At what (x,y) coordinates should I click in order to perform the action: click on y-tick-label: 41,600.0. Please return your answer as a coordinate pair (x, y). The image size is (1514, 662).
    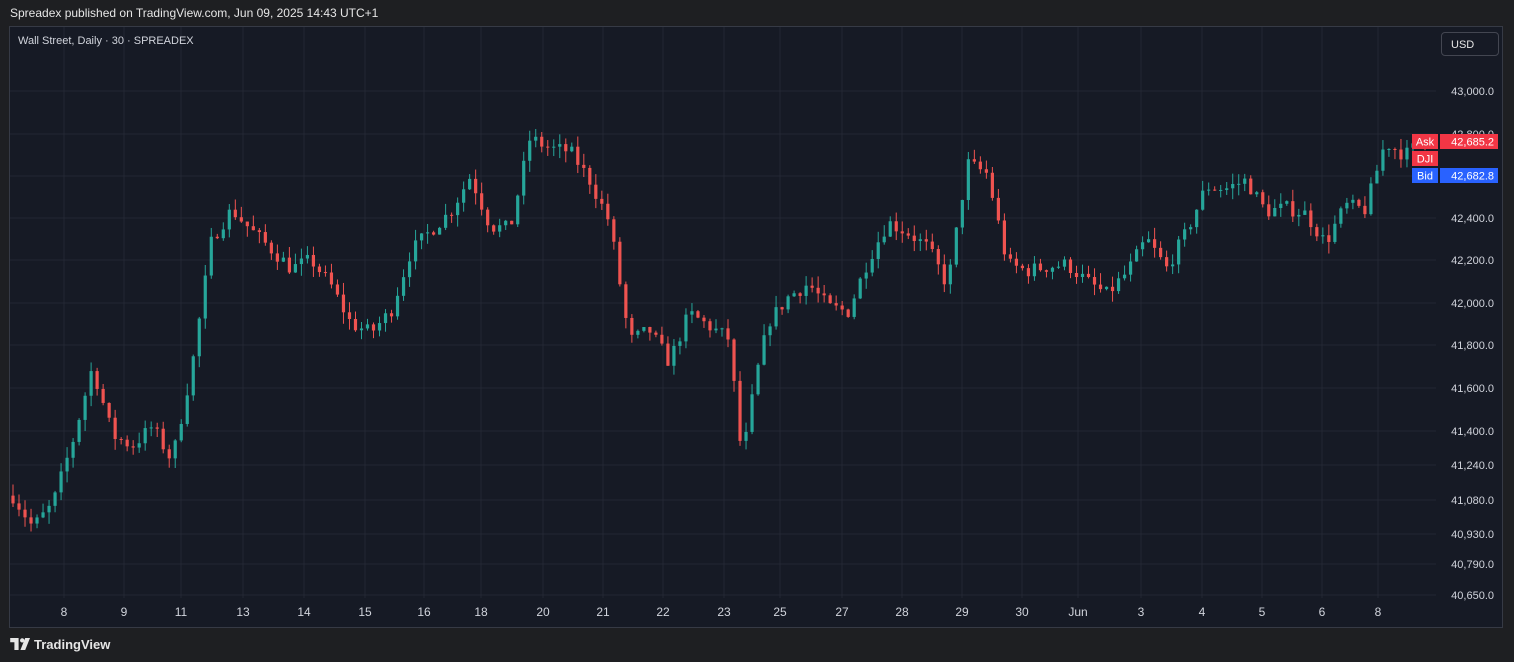
    Looking at the image, I should click on (1472, 389).